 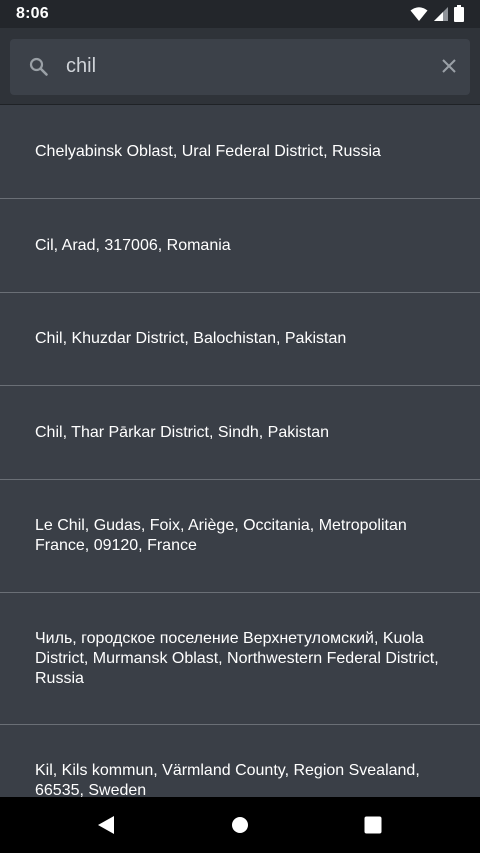 What do you see at coordinates (240, 827) in the screenshot?
I see `home-icon` at bounding box center [240, 827].